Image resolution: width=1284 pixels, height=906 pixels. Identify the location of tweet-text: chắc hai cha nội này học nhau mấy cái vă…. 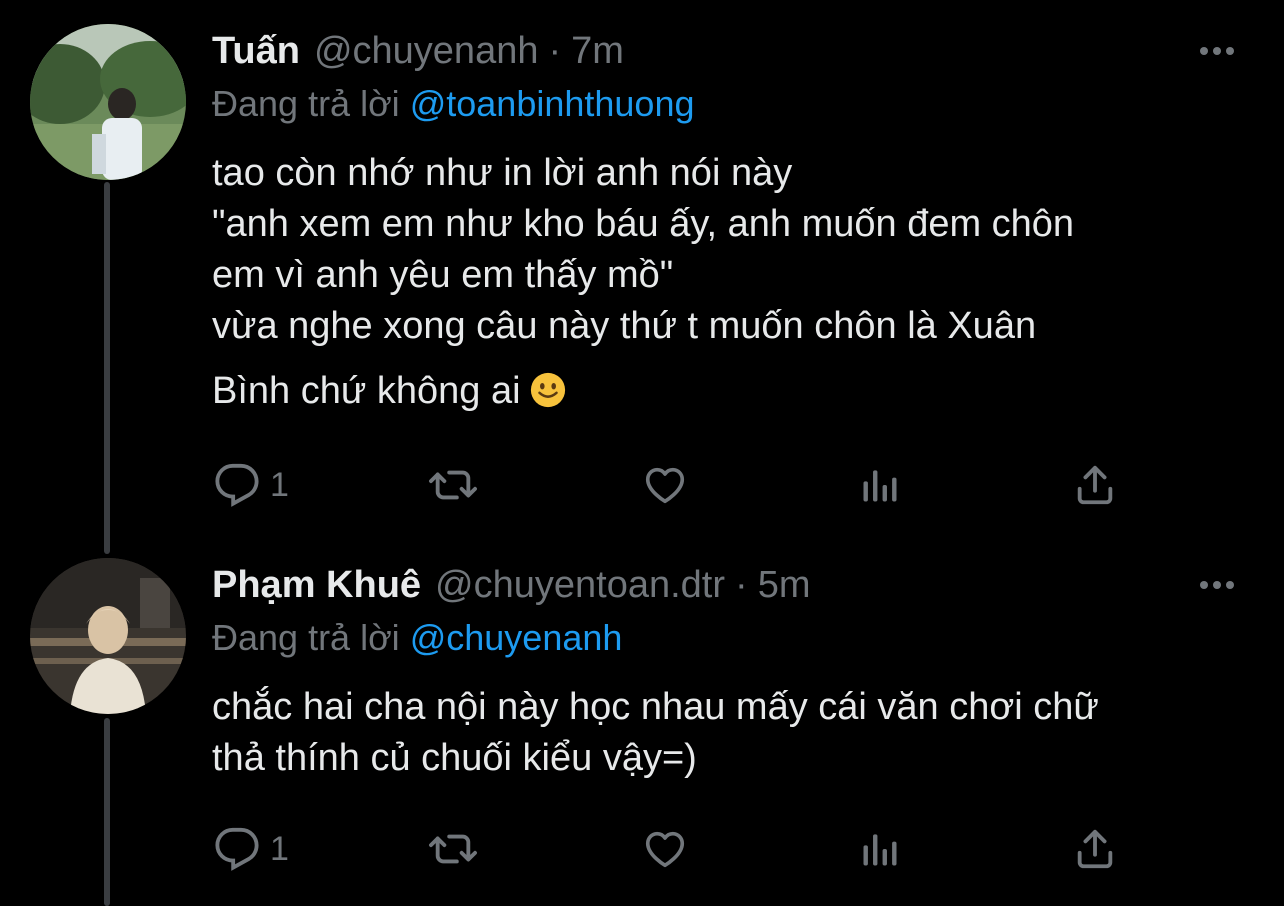
(732, 733).